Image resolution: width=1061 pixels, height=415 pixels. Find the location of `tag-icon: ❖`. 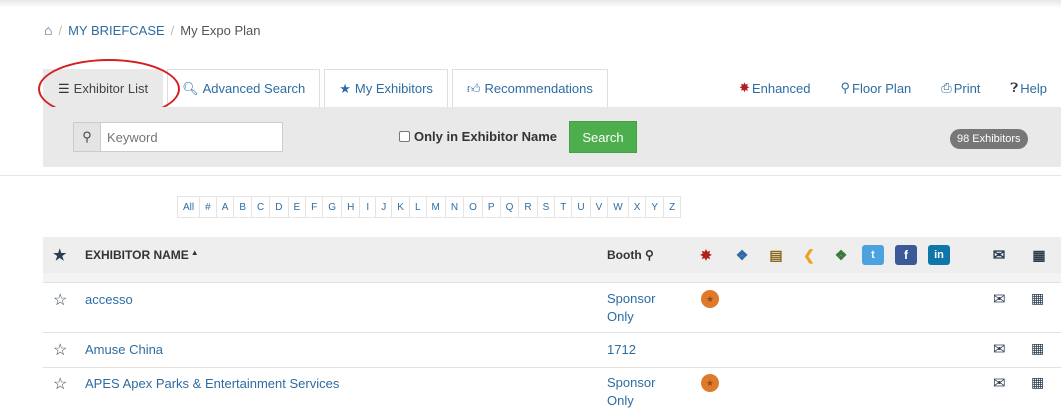

tag-icon: ❖ is located at coordinates (742, 254).